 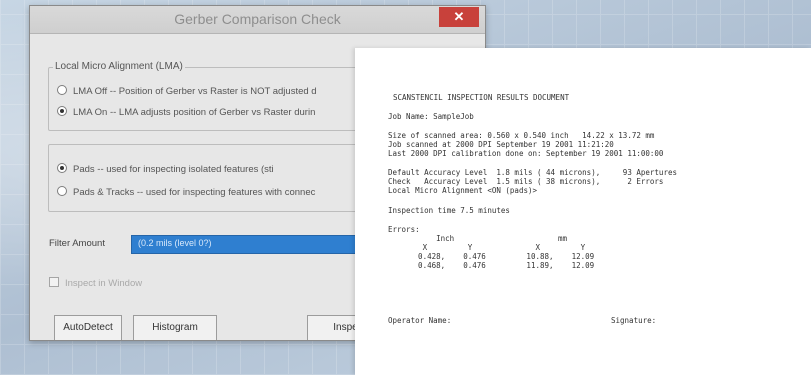 What do you see at coordinates (62, 111) in the screenshot?
I see `lma-on-radio` at bounding box center [62, 111].